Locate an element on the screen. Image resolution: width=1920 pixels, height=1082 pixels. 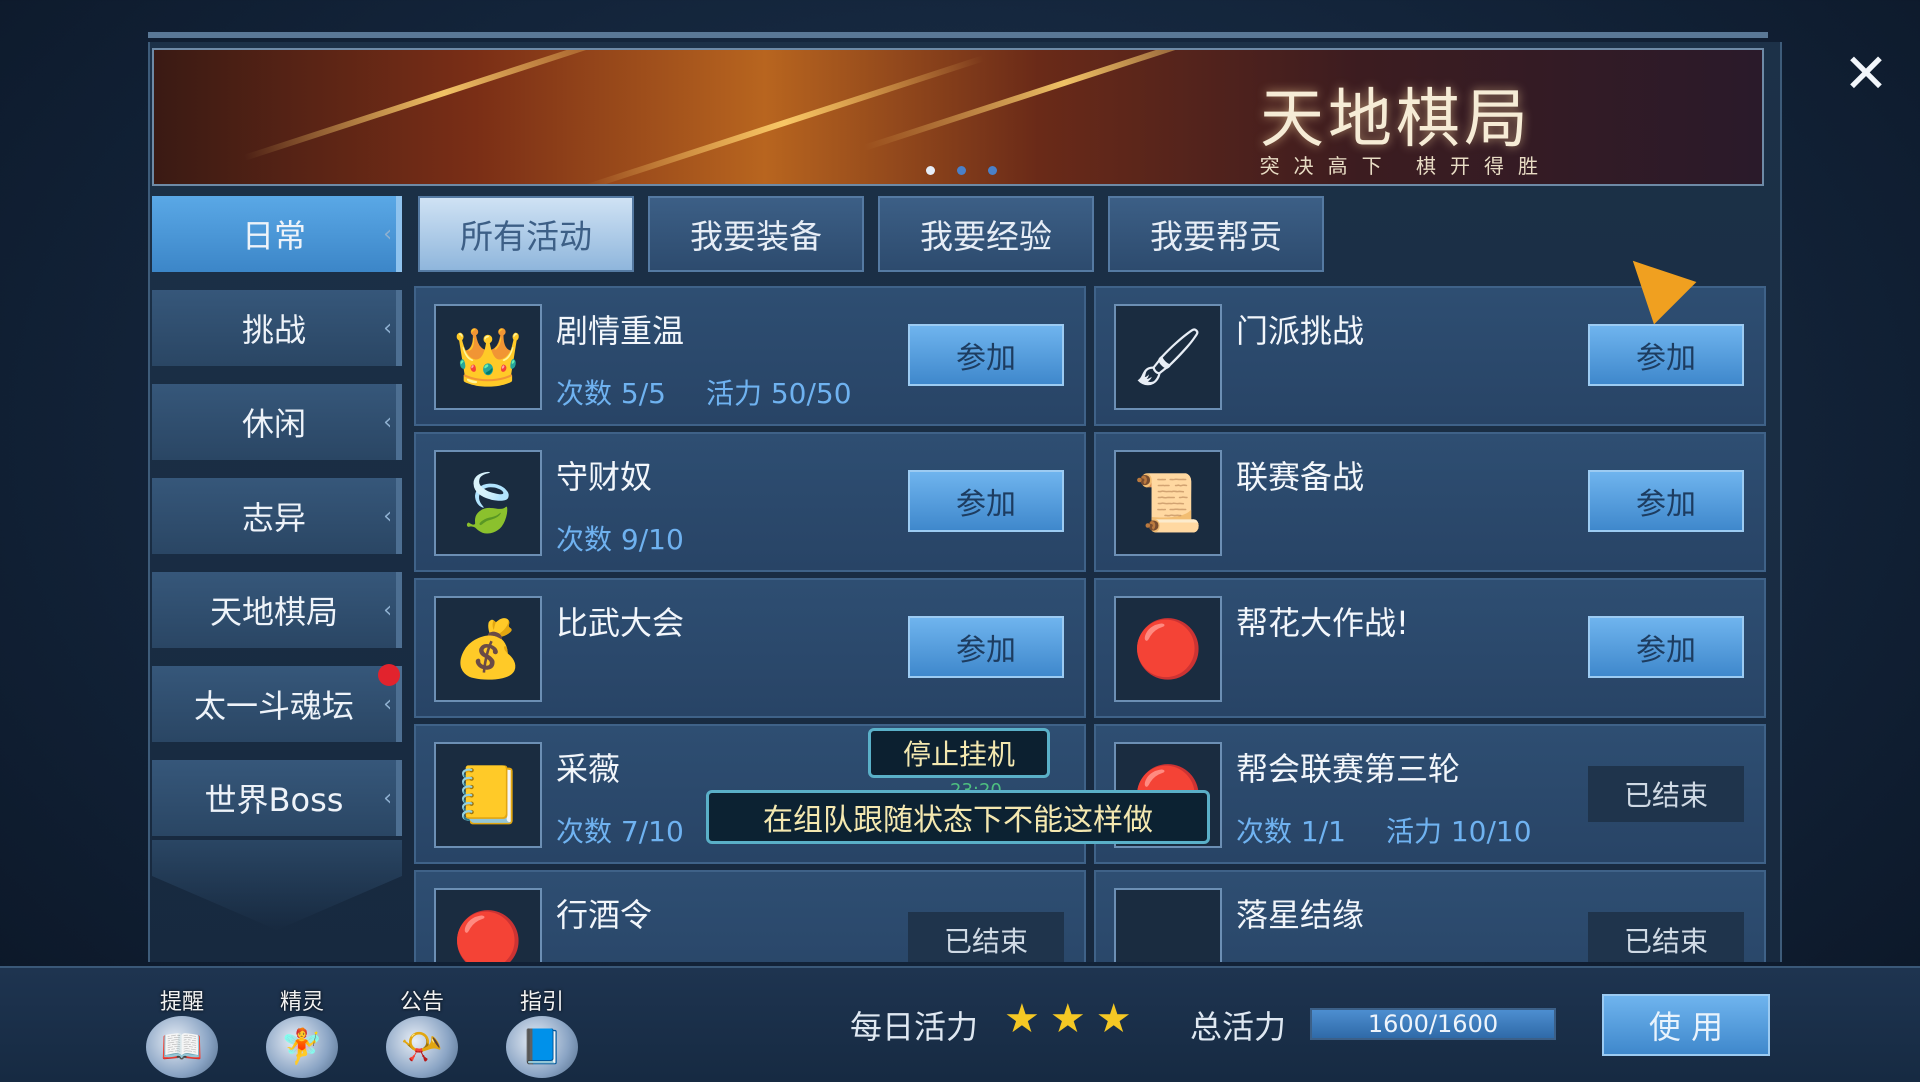
activity-name: 剧情重温 is located at coordinates (620, 331).